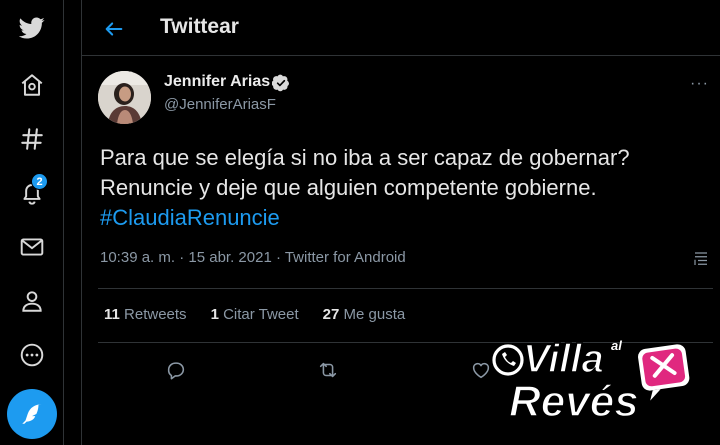 The height and width of the screenshot is (445, 720). Describe the element at coordinates (616, 345) in the screenshot. I see `svg-text: al` at that location.